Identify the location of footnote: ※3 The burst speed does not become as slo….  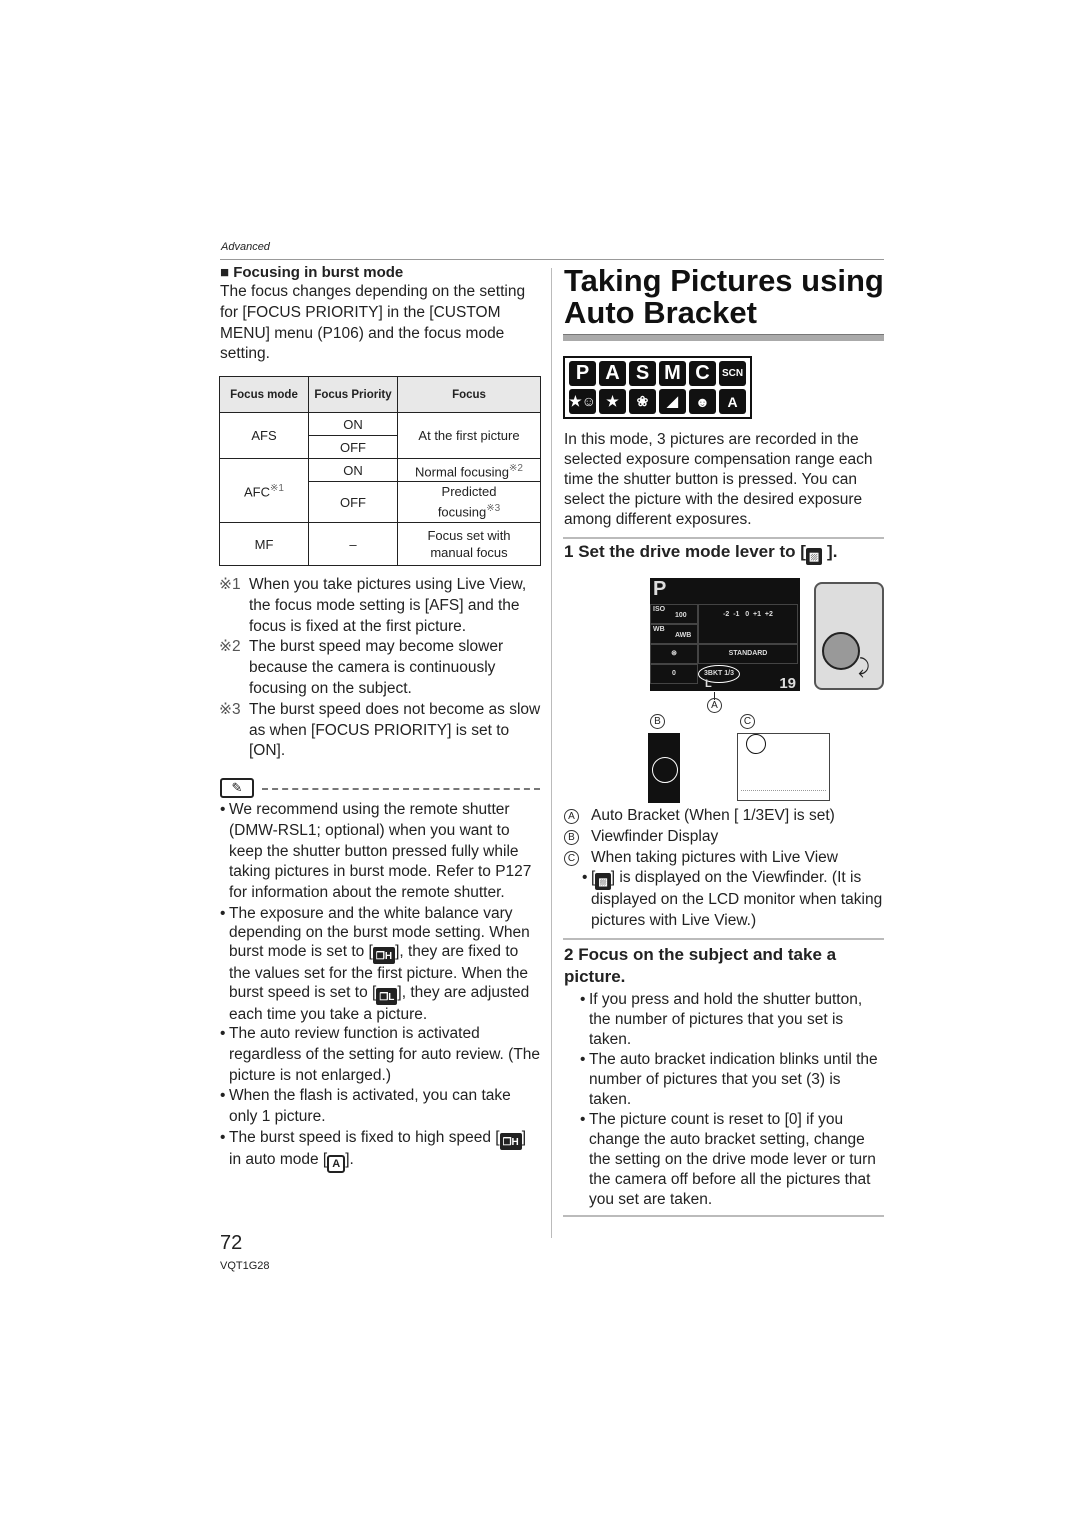
(380, 730).